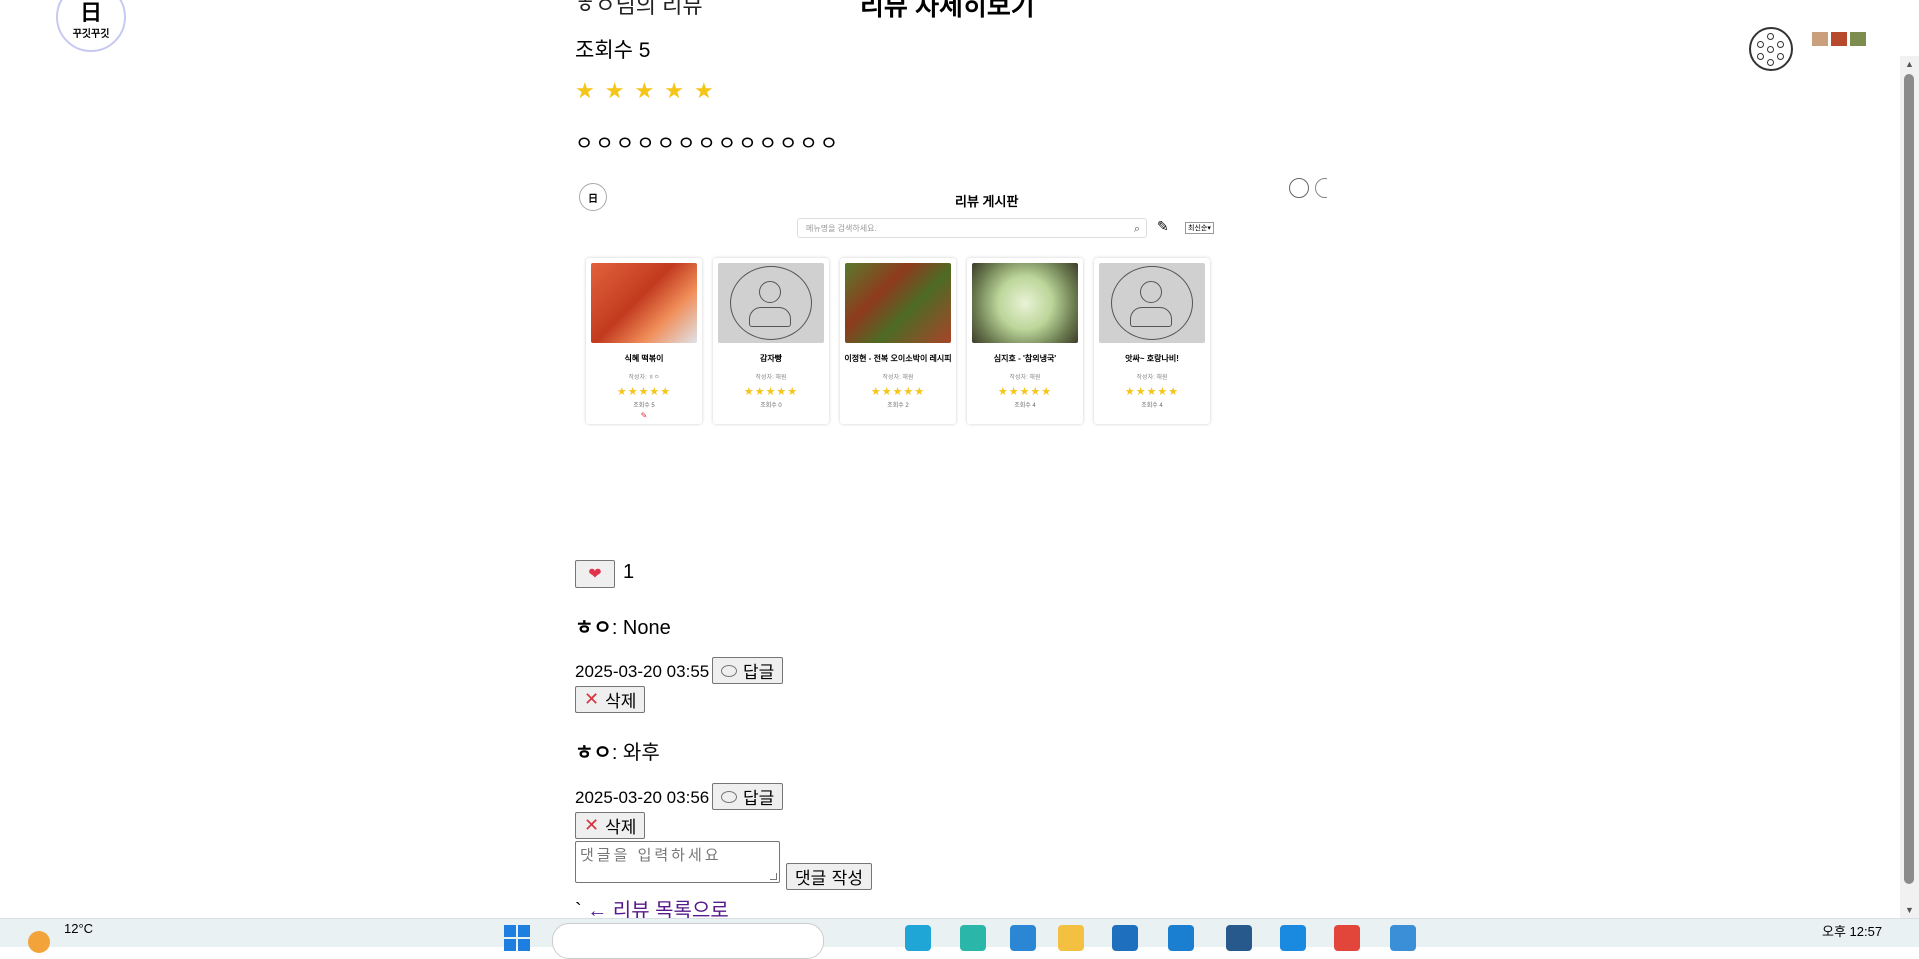 This screenshot has height=959, width=1919. Describe the element at coordinates (79, 928) in the screenshot. I see `temperature: 12°C` at that location.